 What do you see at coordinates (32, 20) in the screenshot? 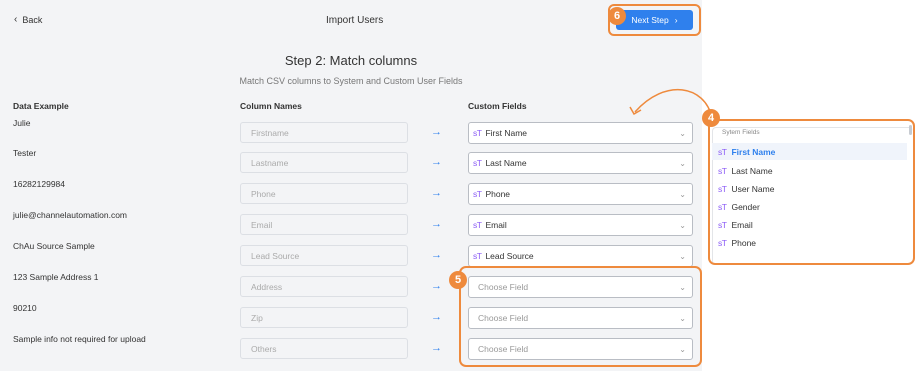
I see `back-label: Back` at bounding box center [32, 20].